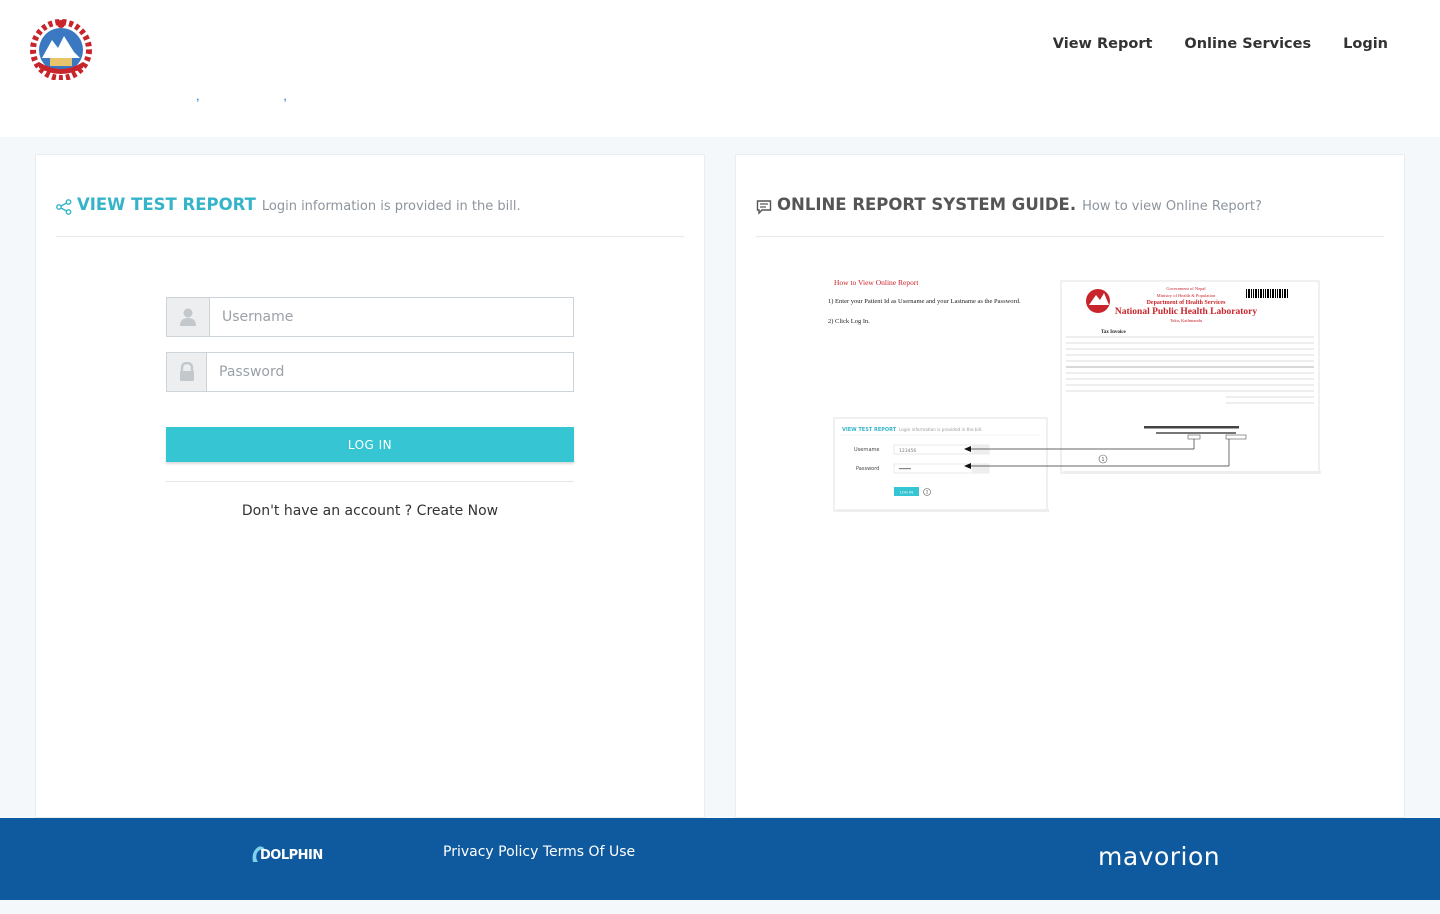 This screenshot has height=914, width=1440. I want to click on bottom-strip, so click(720, 907).